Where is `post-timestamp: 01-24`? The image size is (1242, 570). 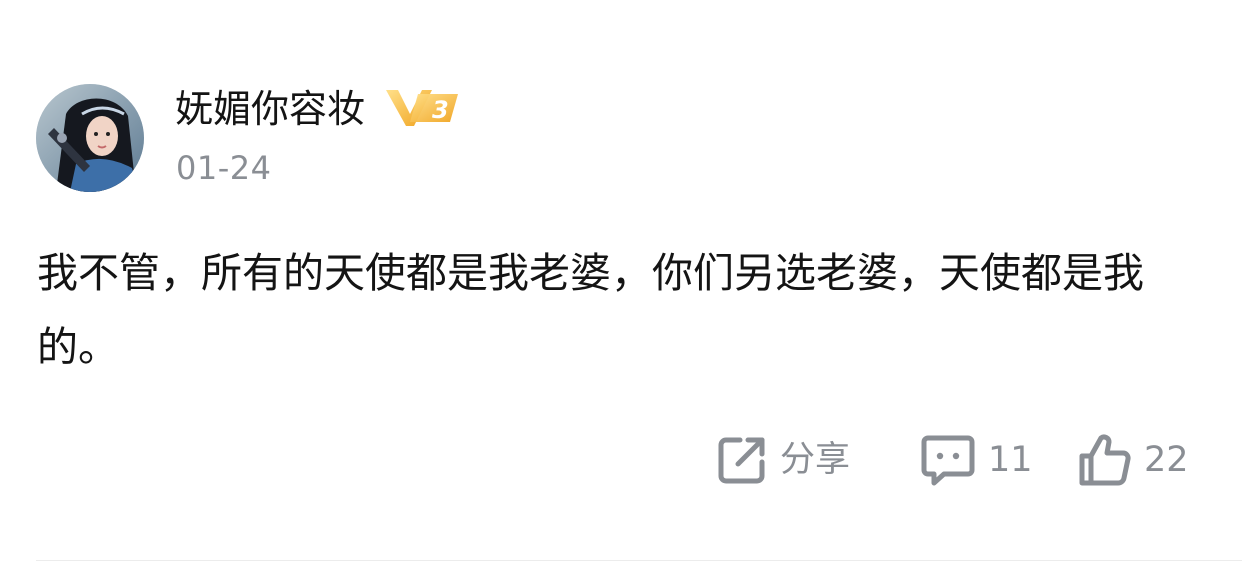 post-timestamp: 01-24 is located at coordinates (224, 168).